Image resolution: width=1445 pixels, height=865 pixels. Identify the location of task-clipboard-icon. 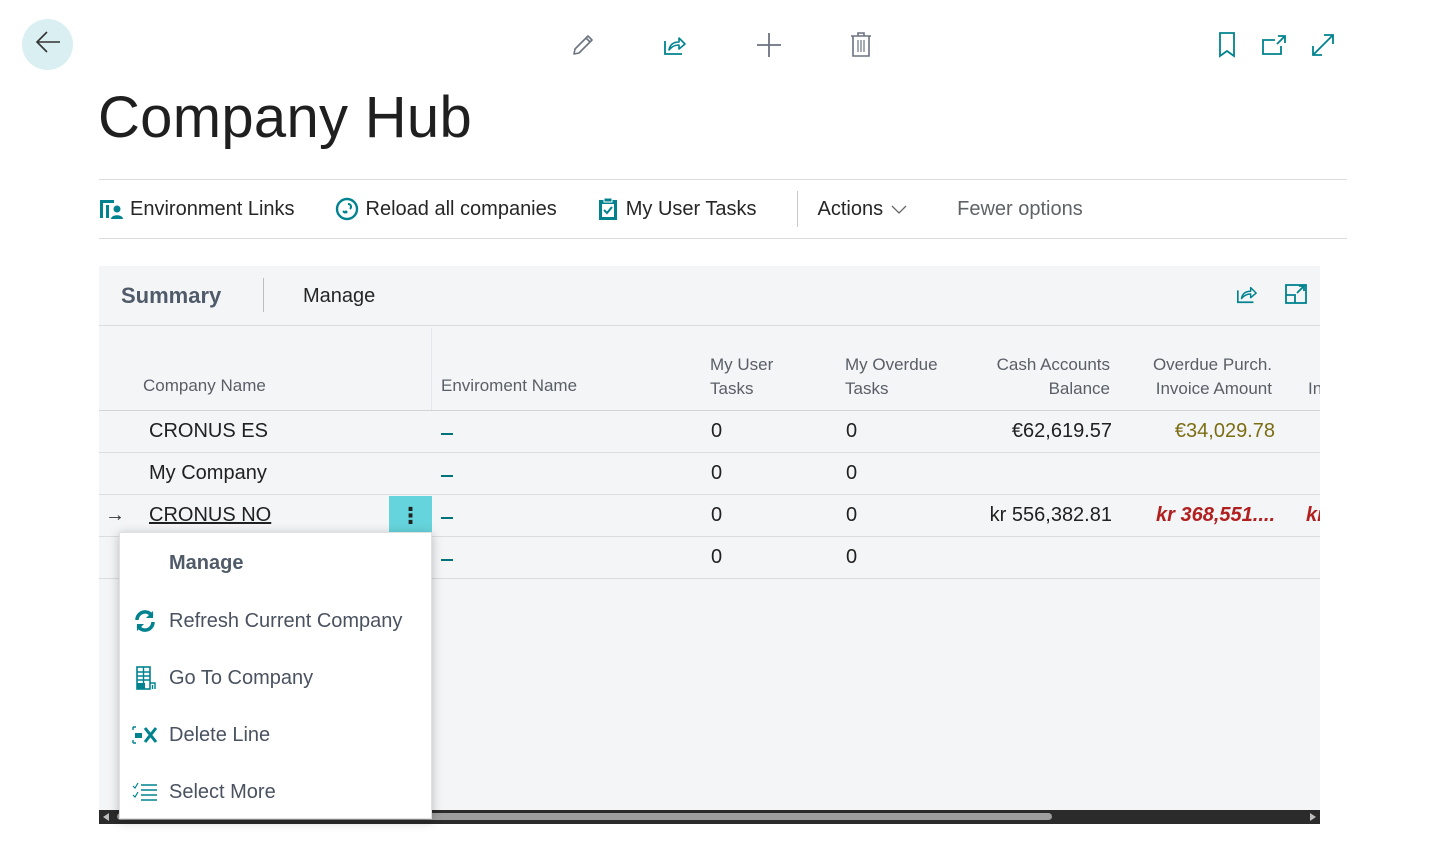
(608, 209).